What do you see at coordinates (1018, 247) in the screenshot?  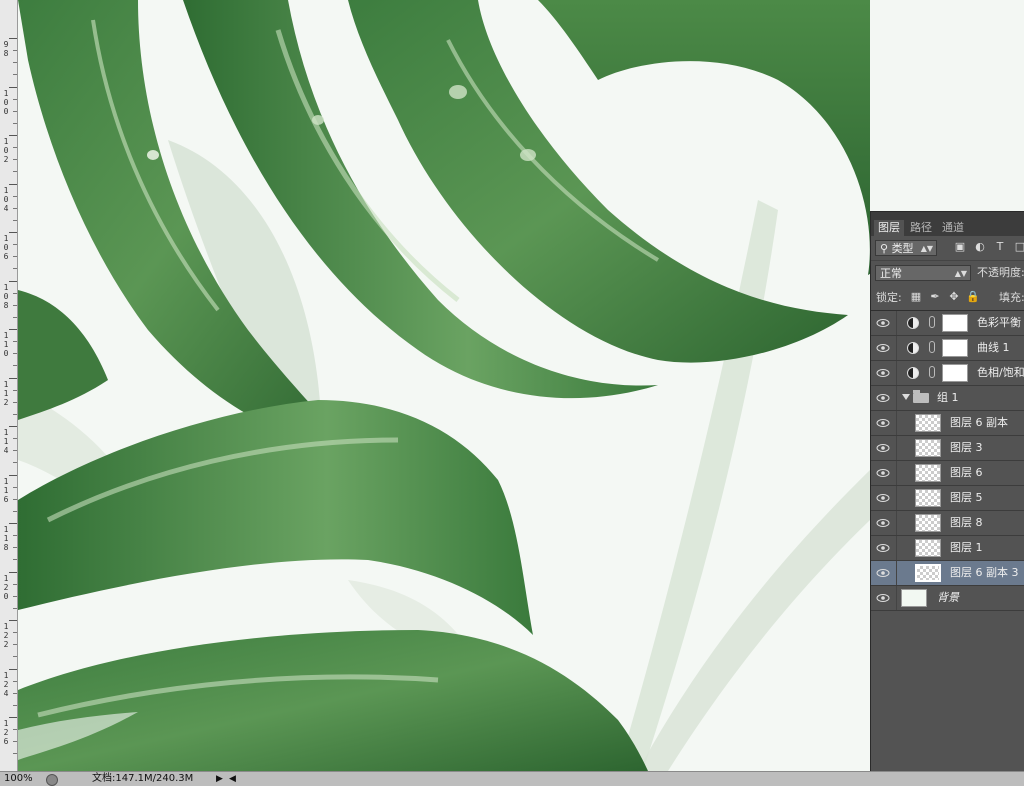 I see `shape-icon: □` at bounding box center [1018, 247].